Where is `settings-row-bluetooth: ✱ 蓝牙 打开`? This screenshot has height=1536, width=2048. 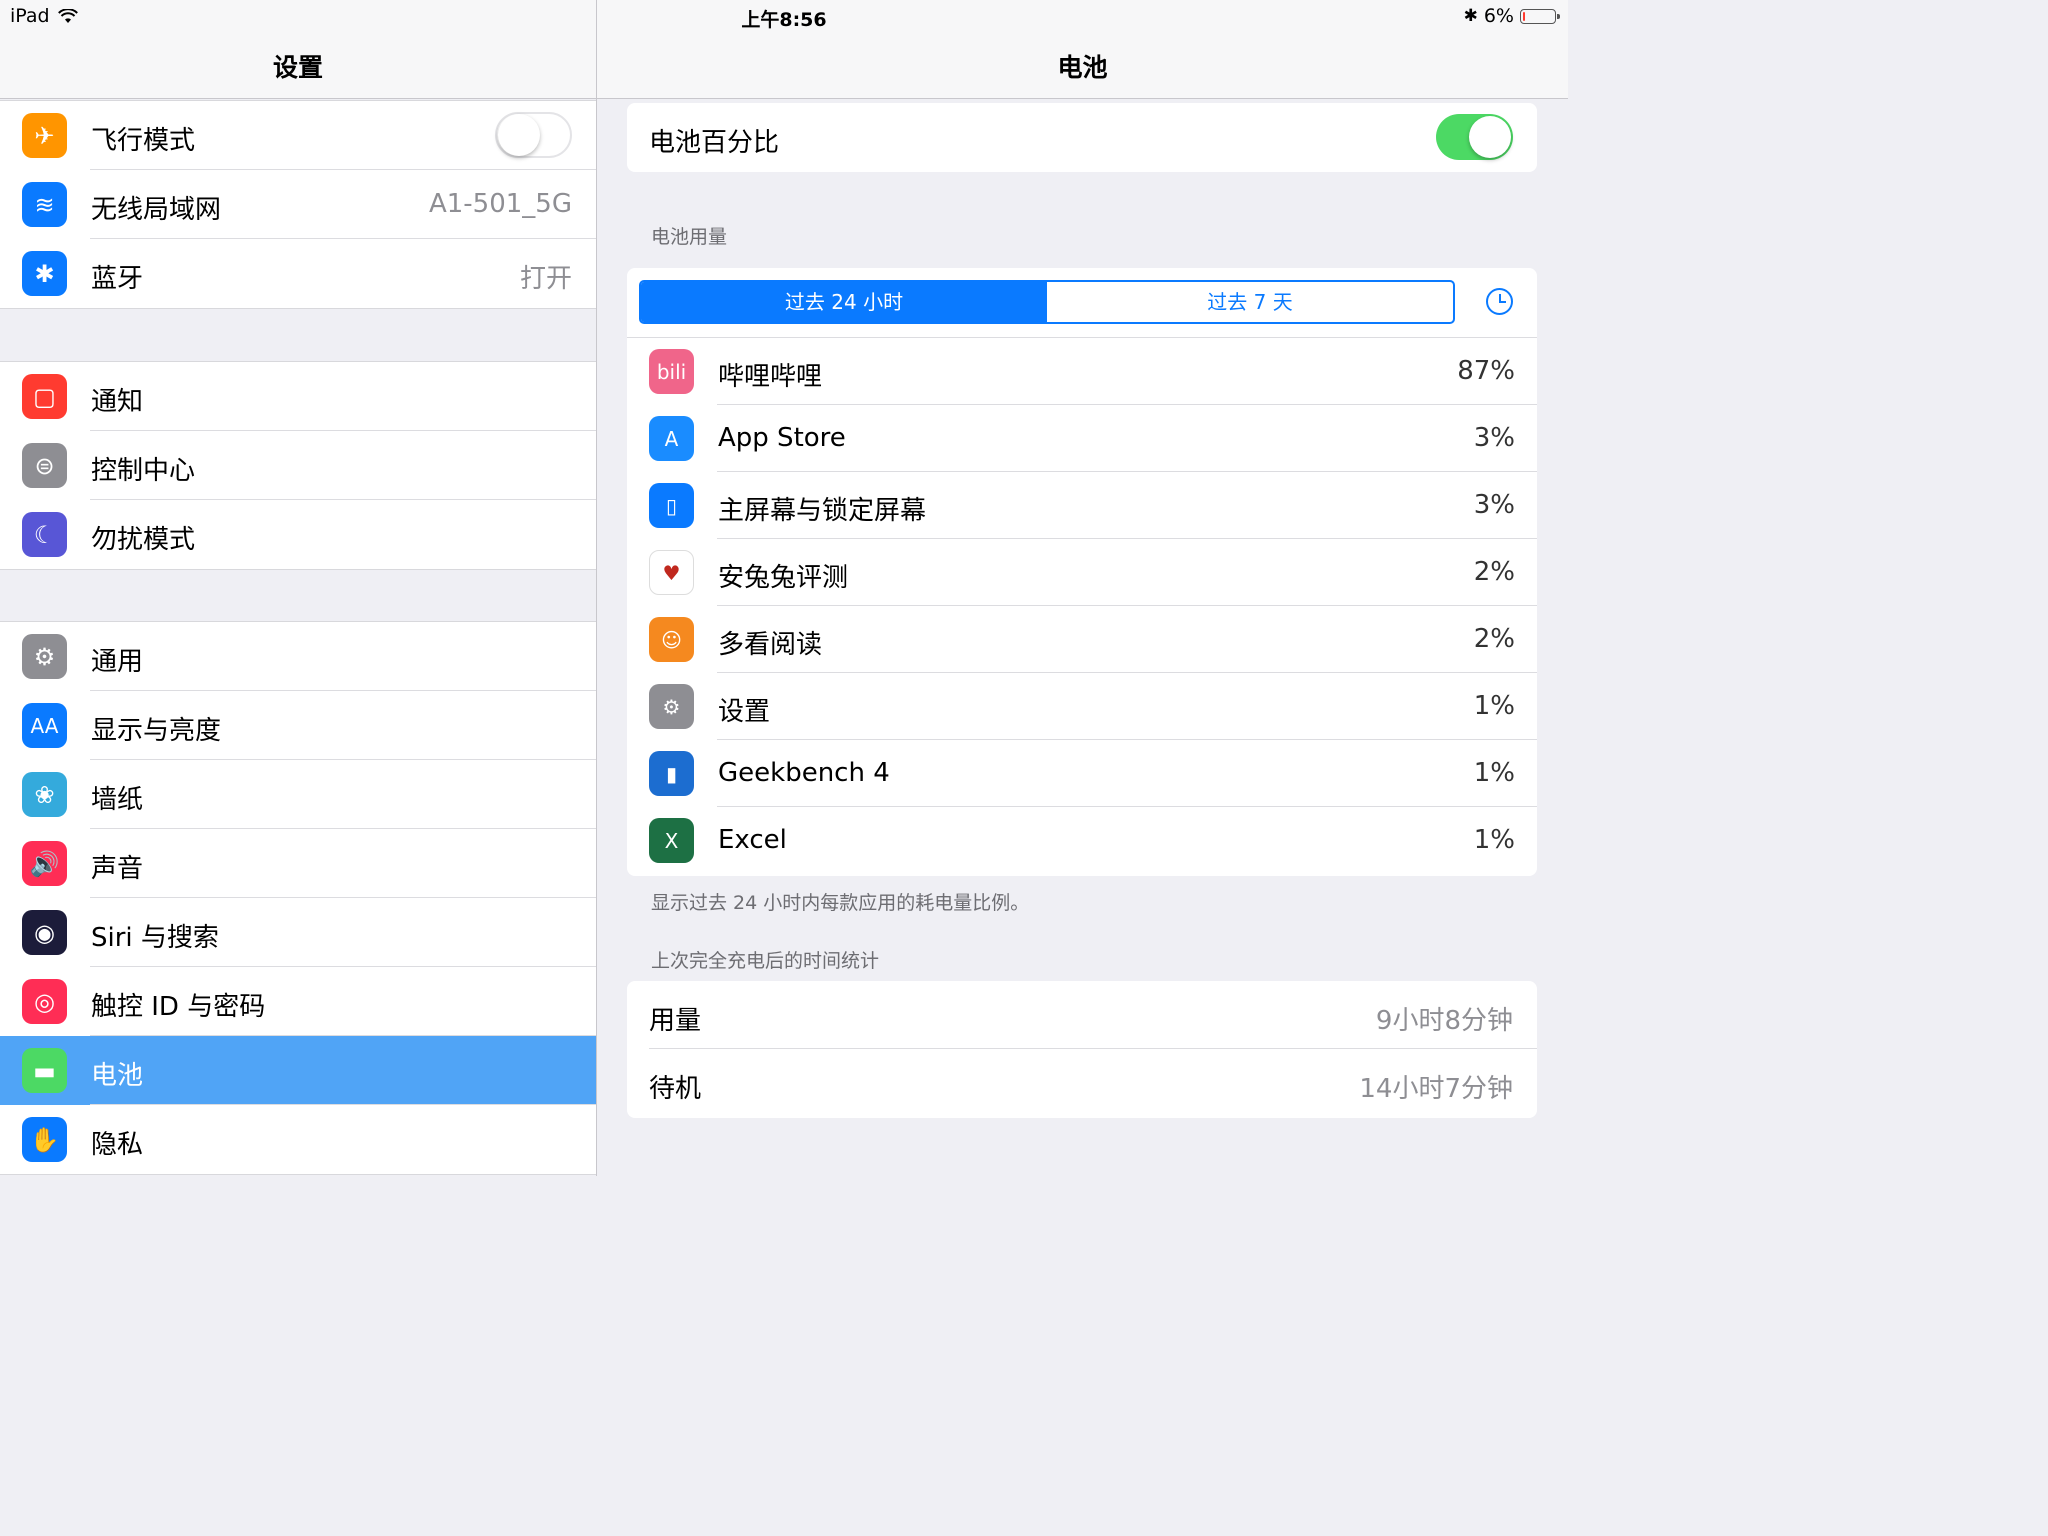 settings-row-bluetooth: ✱ 蓝牙 打开 is located at coordinates (298, 273).